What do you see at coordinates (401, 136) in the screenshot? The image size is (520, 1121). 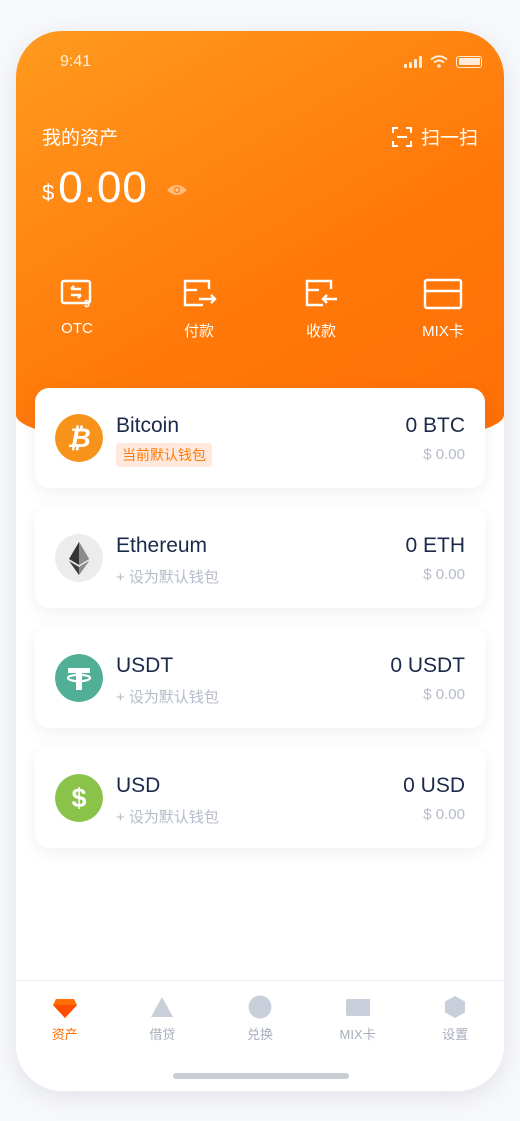 I see `scan-icon` at bounding box center [401, 136].